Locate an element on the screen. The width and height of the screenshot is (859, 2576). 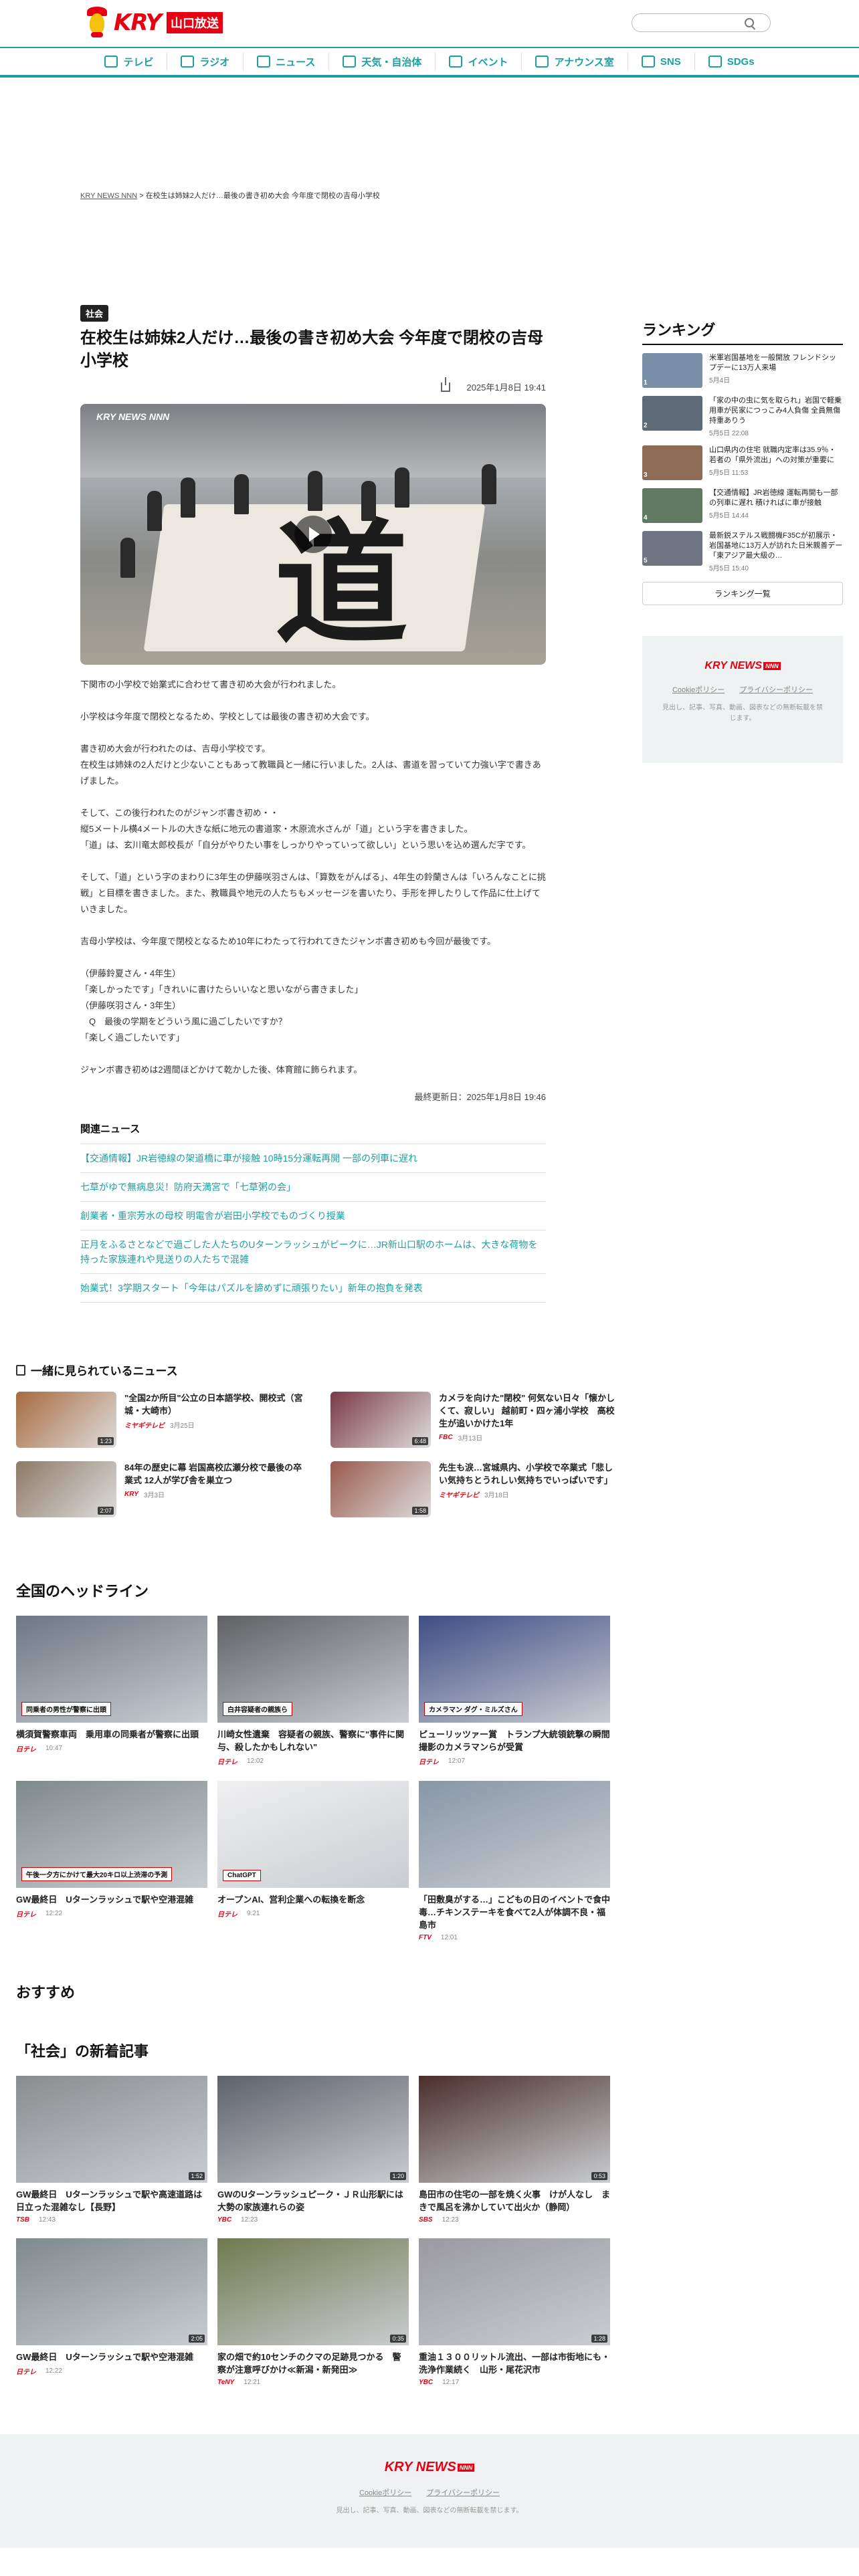
ranking-thumbnail: 4 is located at coordinates (672, 505).